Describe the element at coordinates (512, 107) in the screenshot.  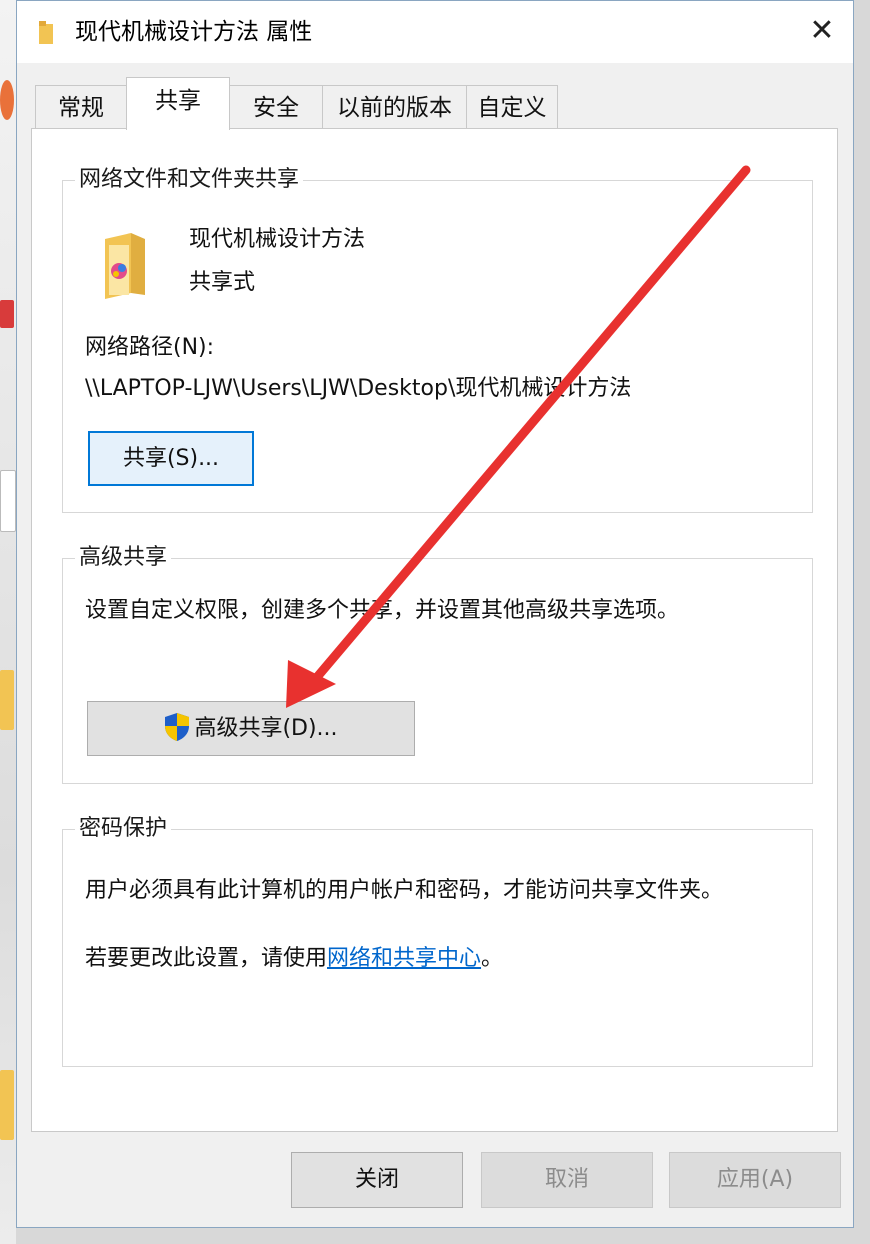
I see `tab-customize: 自定义` at that location.